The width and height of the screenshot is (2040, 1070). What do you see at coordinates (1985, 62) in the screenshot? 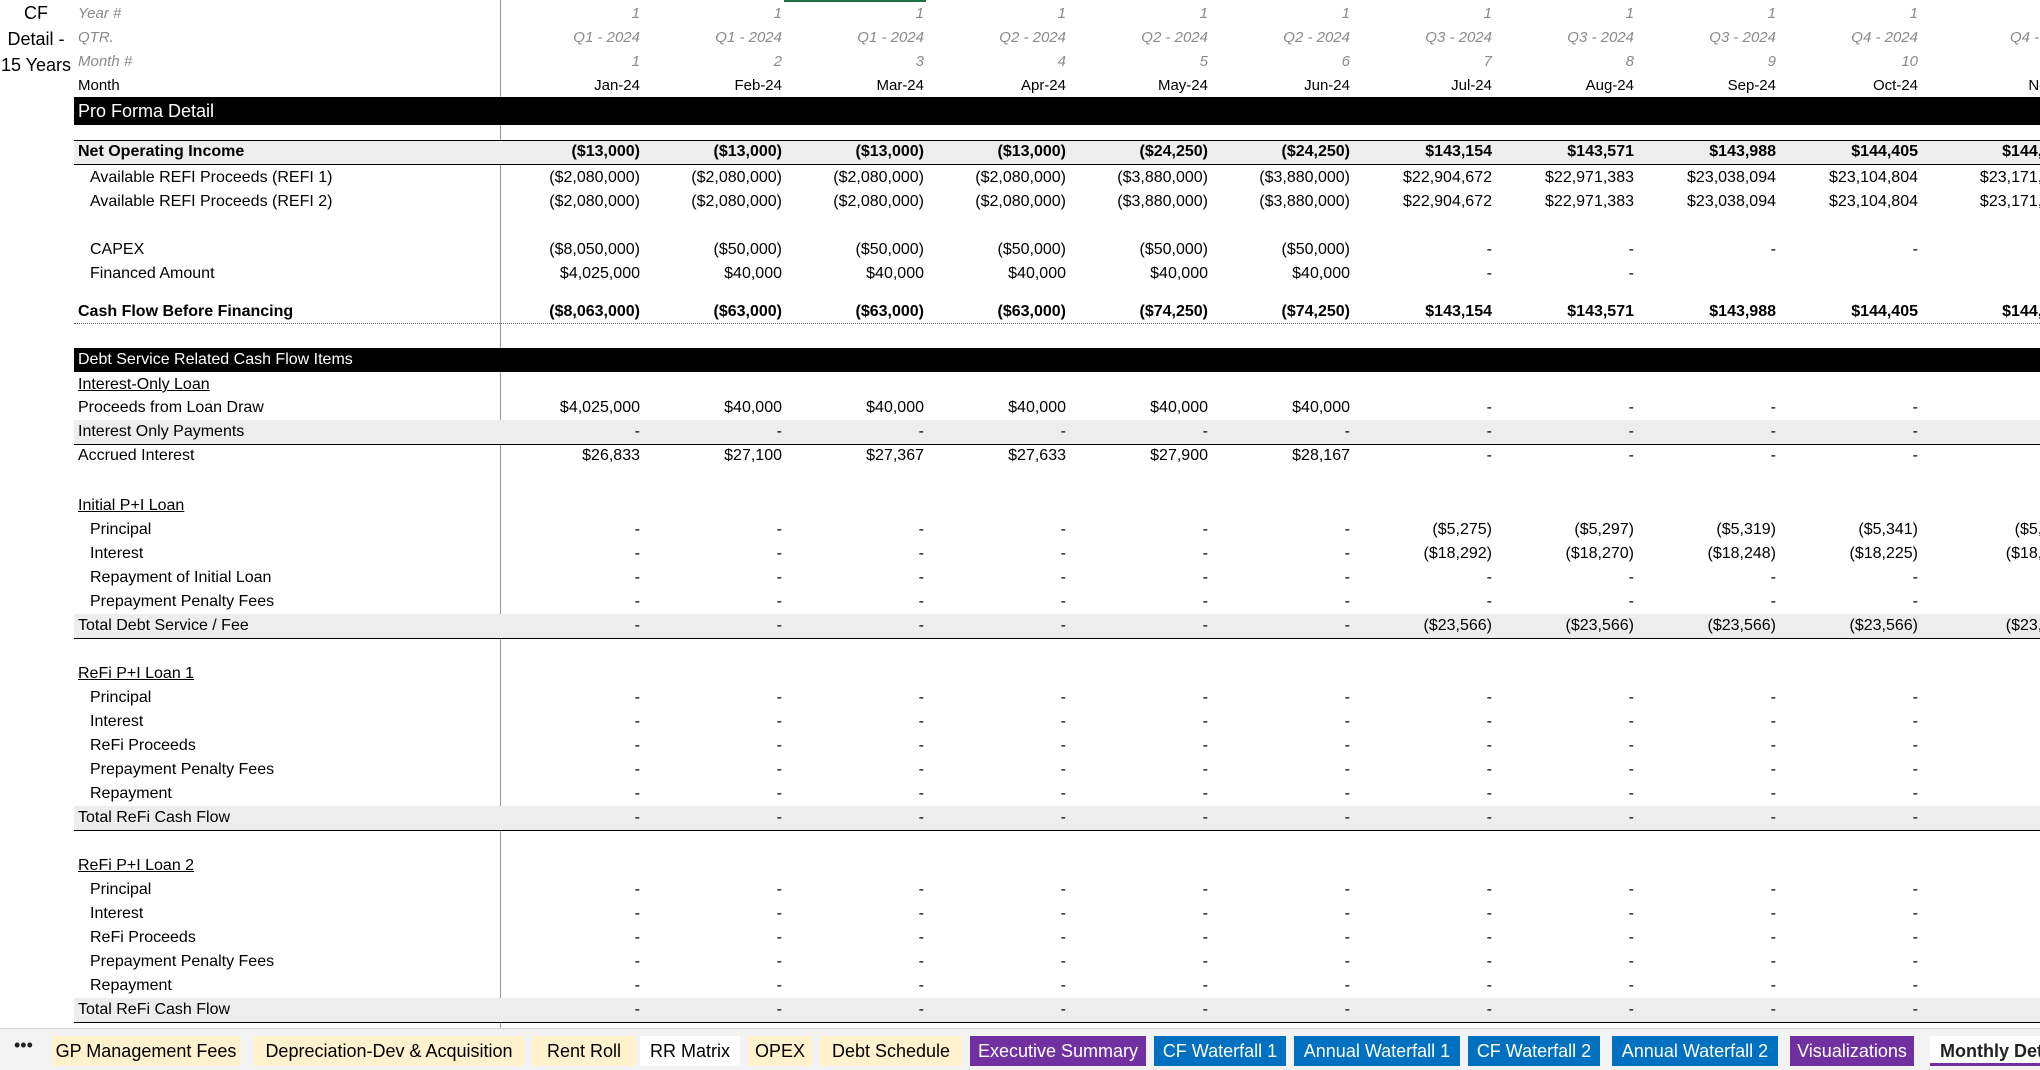
I see `header-cell` at bounding box center [1985, 62].